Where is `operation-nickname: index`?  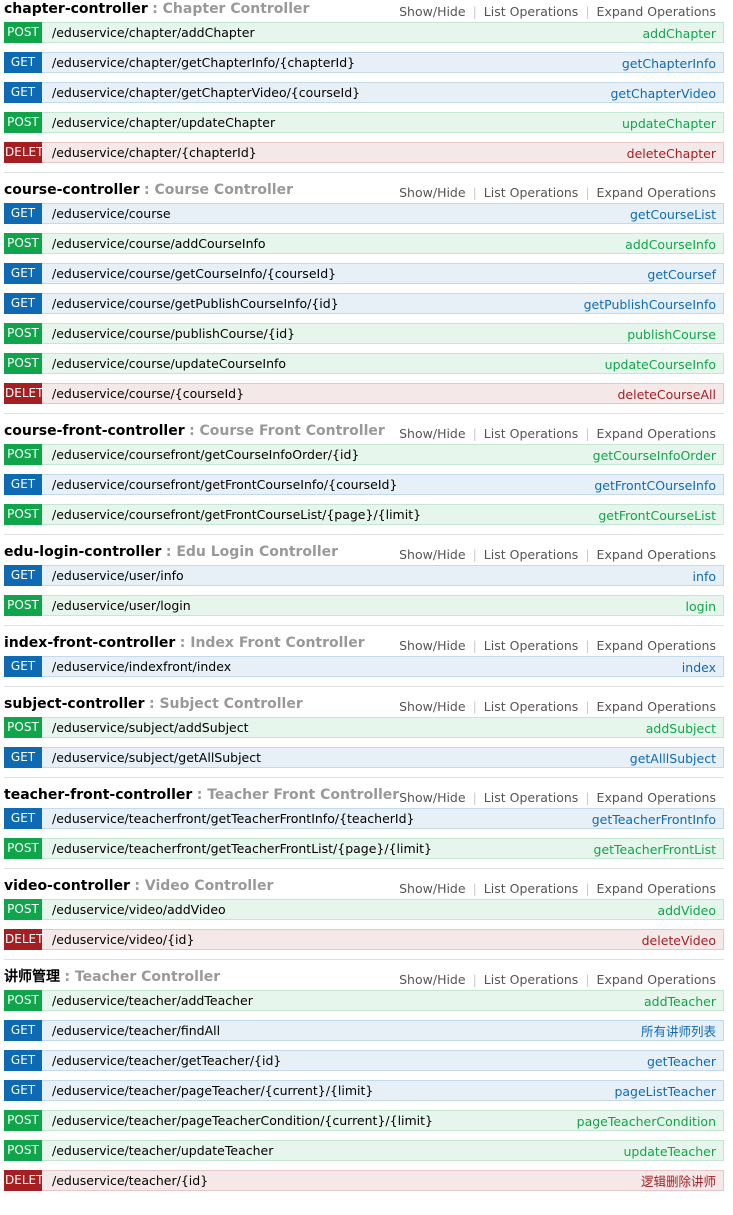 operation-nickname: index is located at coordinates (699, 667).